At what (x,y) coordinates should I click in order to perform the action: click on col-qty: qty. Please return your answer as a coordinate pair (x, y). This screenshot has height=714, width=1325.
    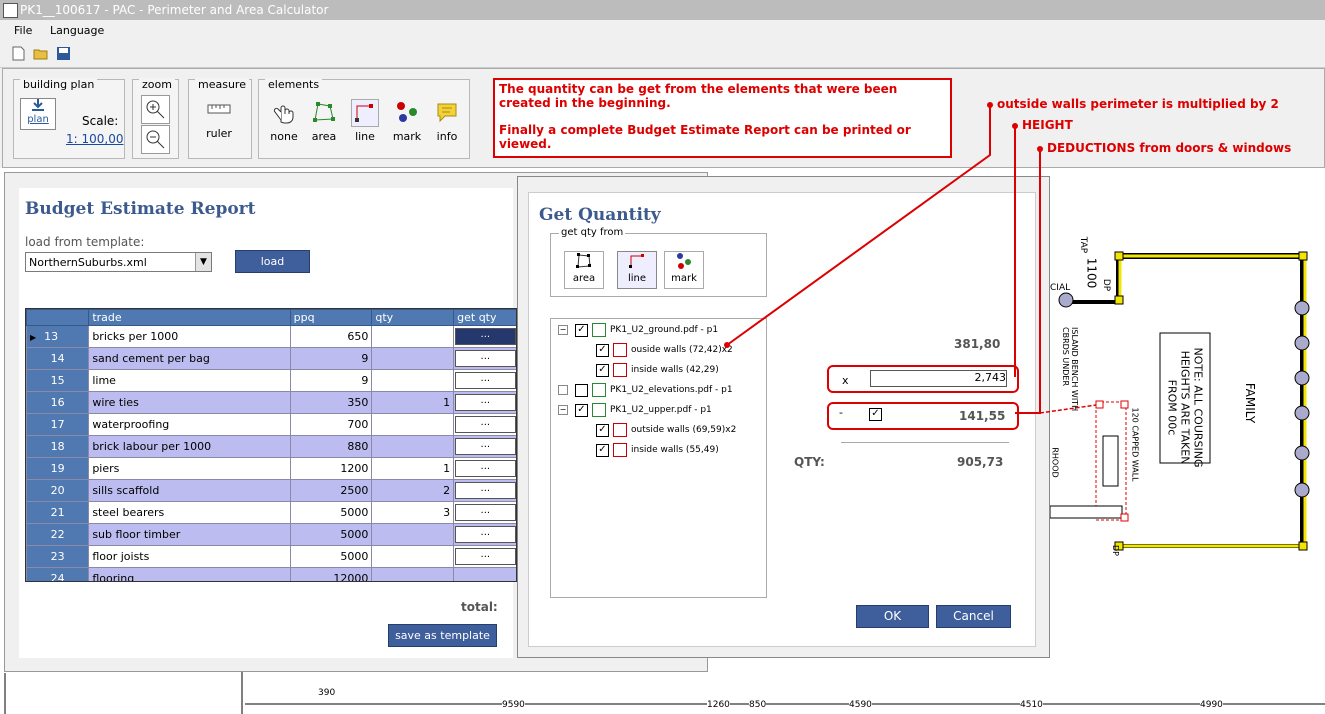
    Looking at the image, I should click on (413, 317).